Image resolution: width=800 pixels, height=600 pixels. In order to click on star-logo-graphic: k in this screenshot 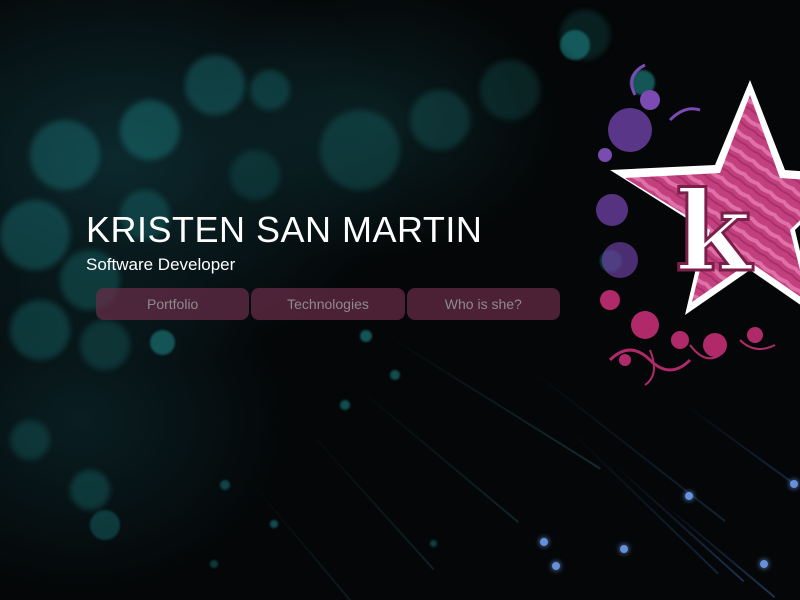, I will do `click(698, 224)`.